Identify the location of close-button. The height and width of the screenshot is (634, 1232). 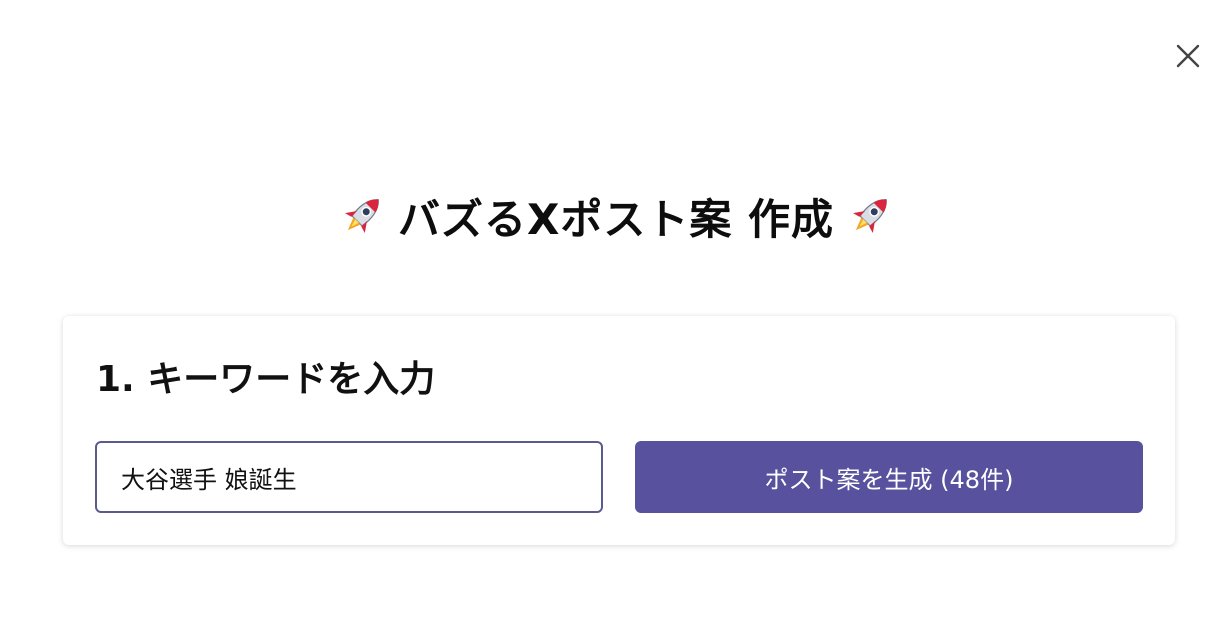
(1188, 56).